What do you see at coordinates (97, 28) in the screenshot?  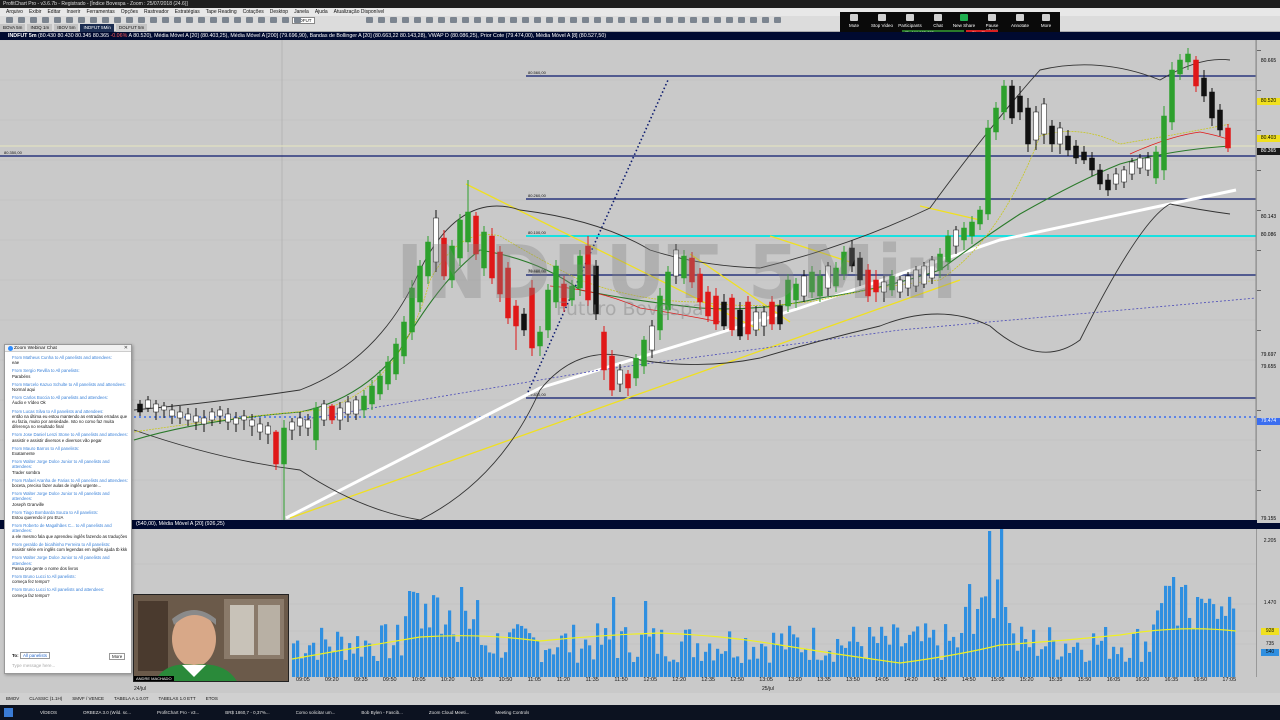 I see `tab-chart-active: INDFUT 5Min` at bounding box center [97, 28].